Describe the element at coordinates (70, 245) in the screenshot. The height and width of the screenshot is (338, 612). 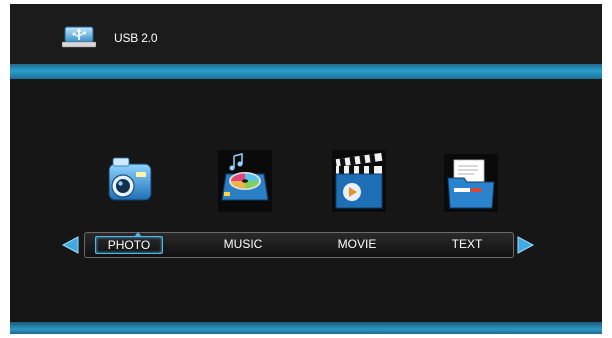
I see `left-arrow-icon` at that location.